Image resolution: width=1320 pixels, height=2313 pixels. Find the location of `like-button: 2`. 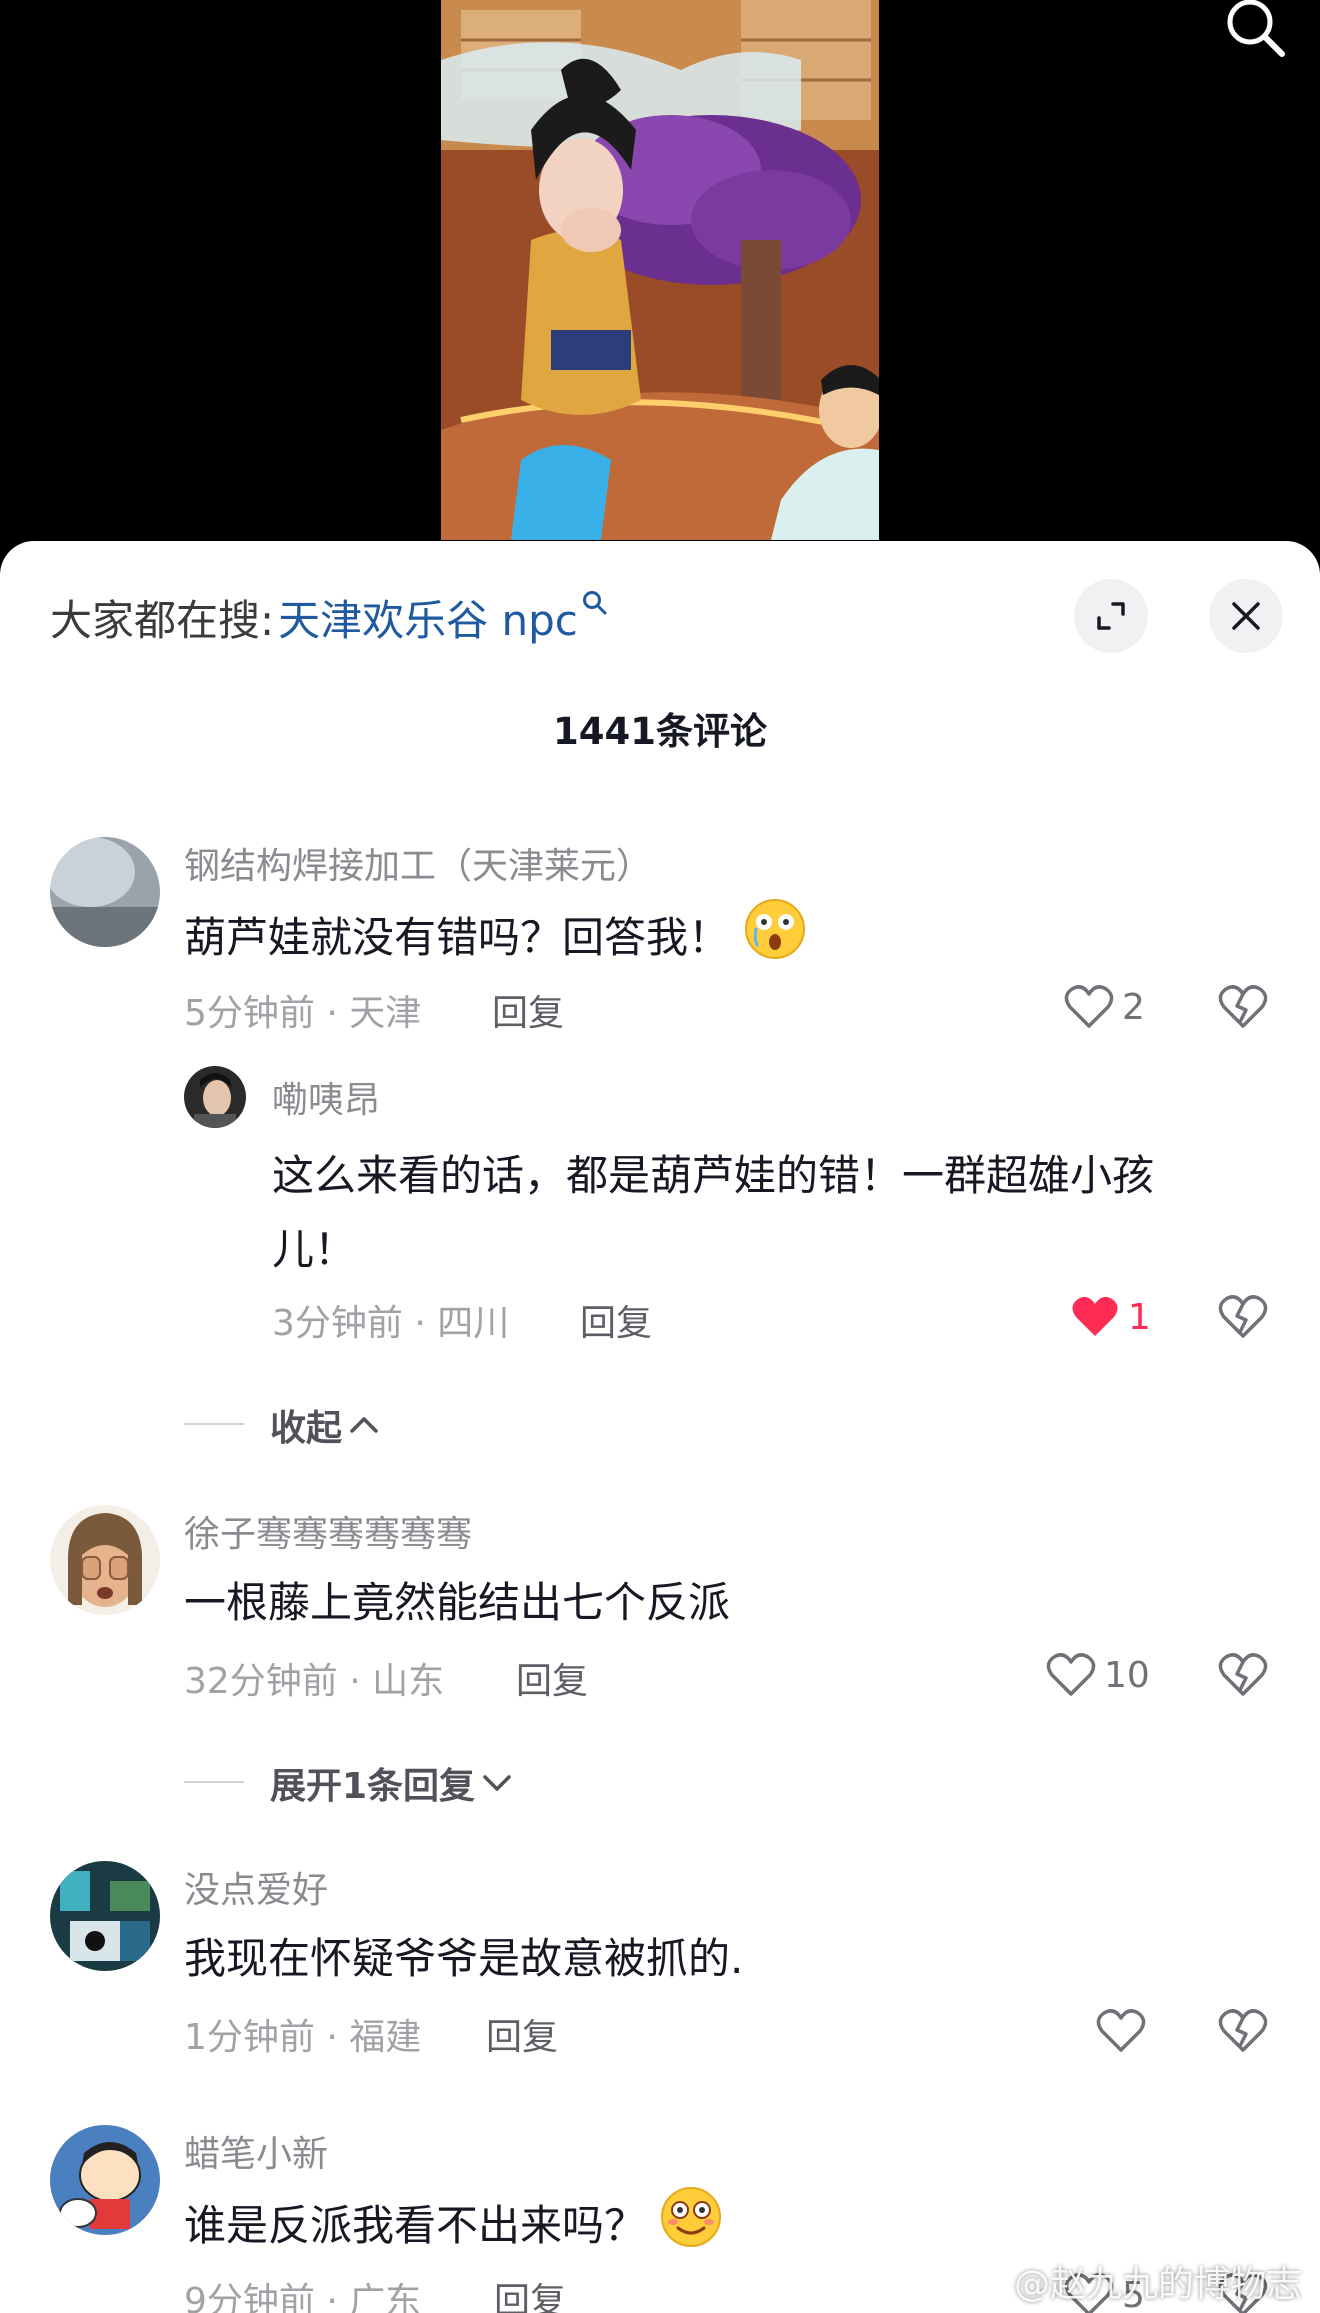

like-button: 2 is located at coordinates (1104, 1007).